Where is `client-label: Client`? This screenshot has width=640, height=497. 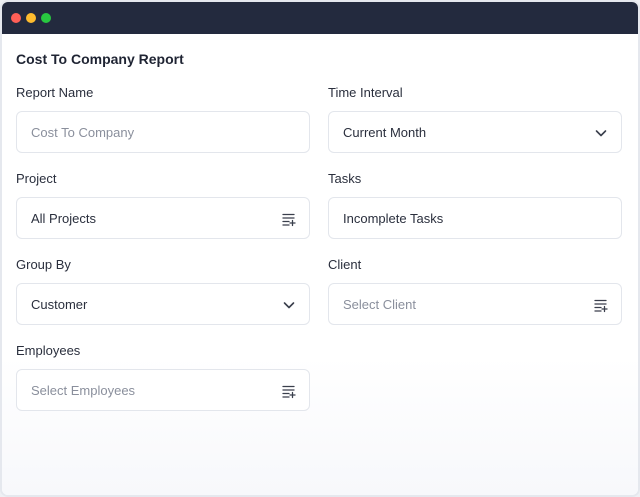
client-label: Client is located at coordinates (345, 264).